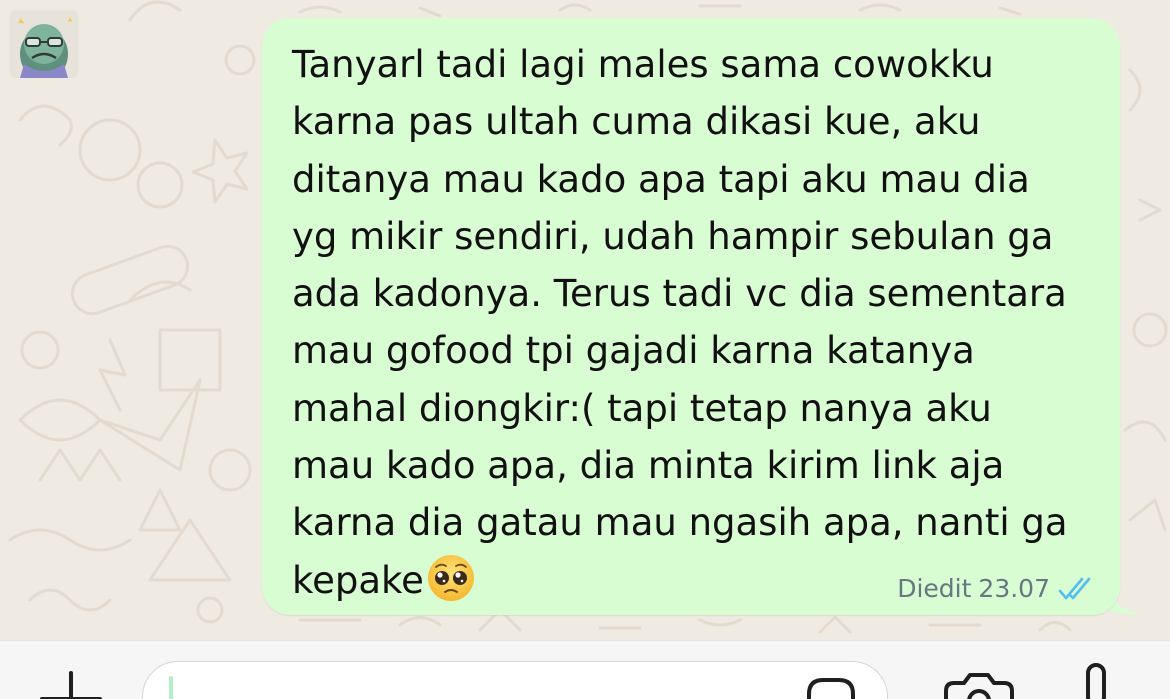 This screenshot has width=1170, height=699. I want to click on microphone-icon, so click(1096, 681).